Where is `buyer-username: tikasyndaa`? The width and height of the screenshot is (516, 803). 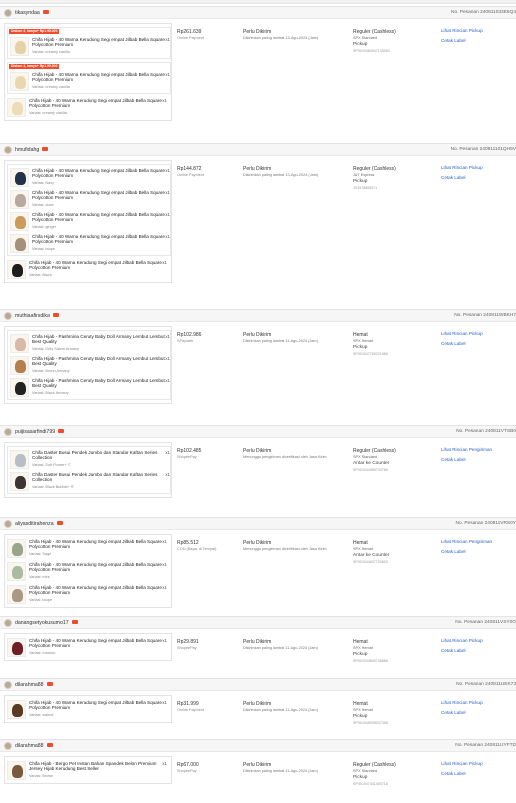
buyer-username: tikasyndaa is located at coordinates (32, 13).